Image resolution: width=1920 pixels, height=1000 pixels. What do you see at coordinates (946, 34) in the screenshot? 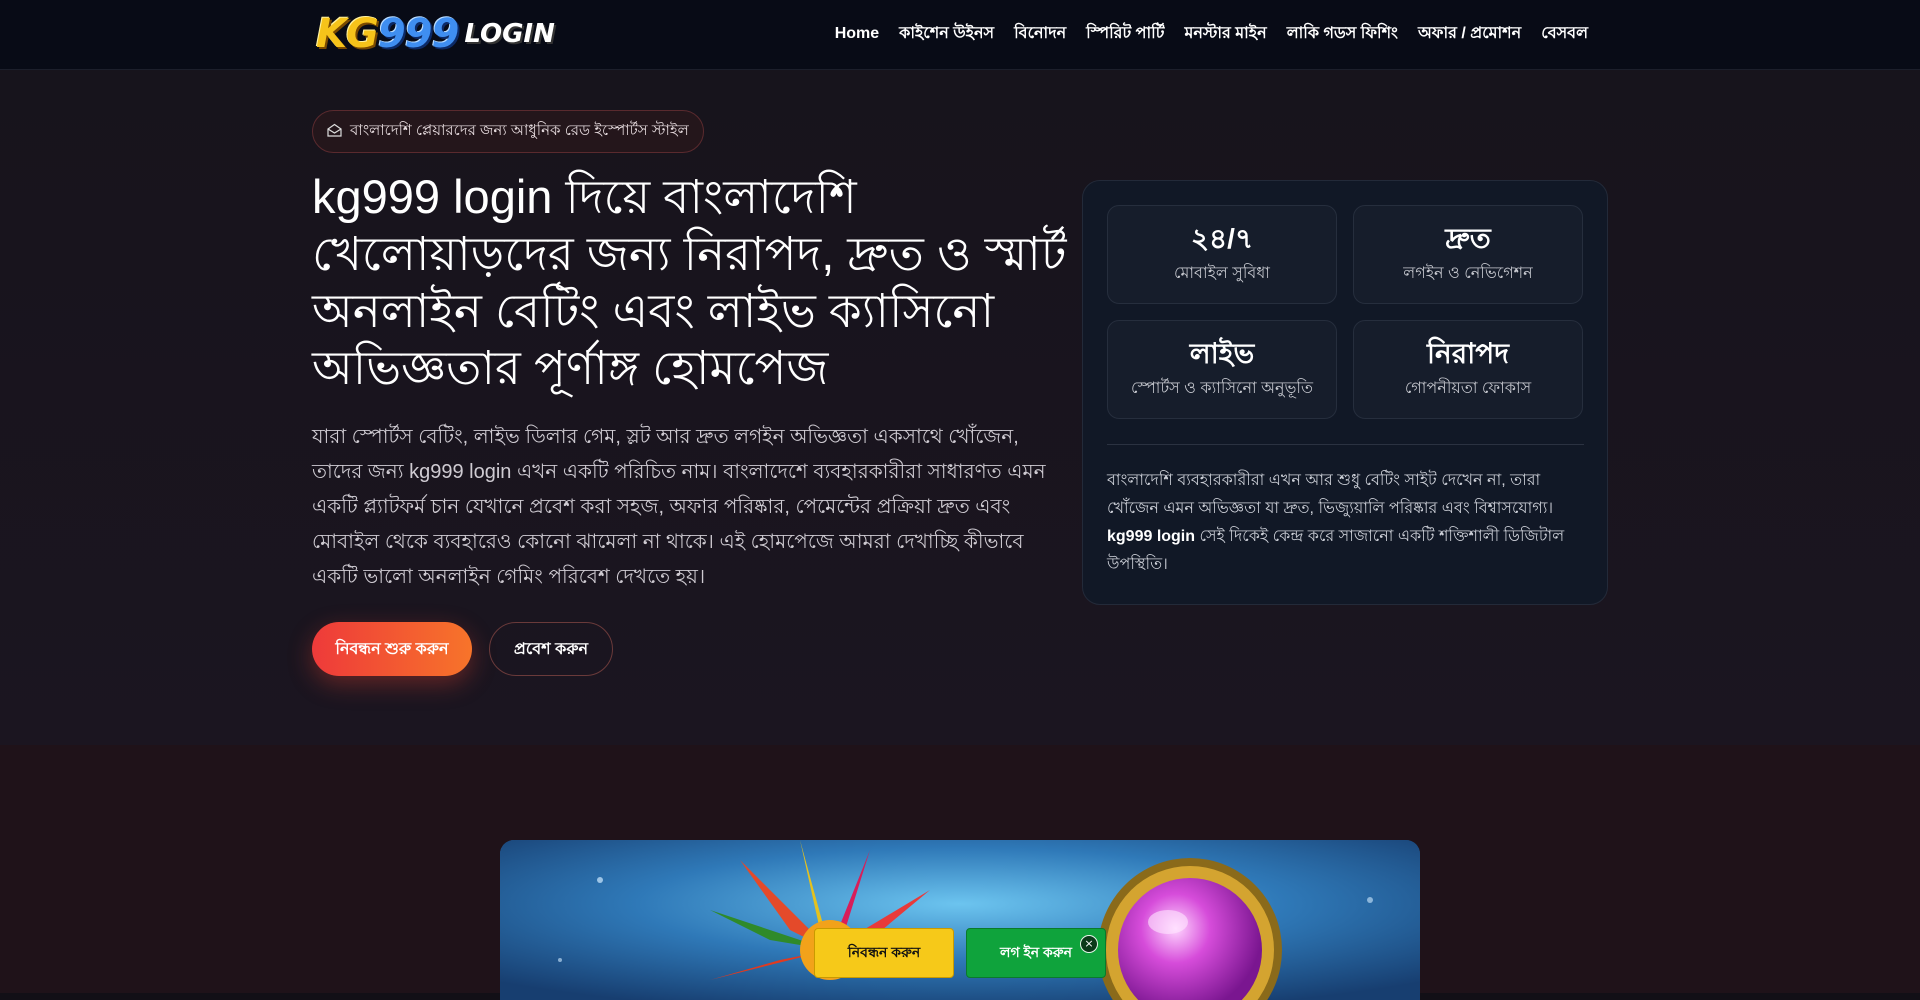
I see `nav-item-kaishen-wins: কাইশেন উইনস` at bounding box center [946, 34].